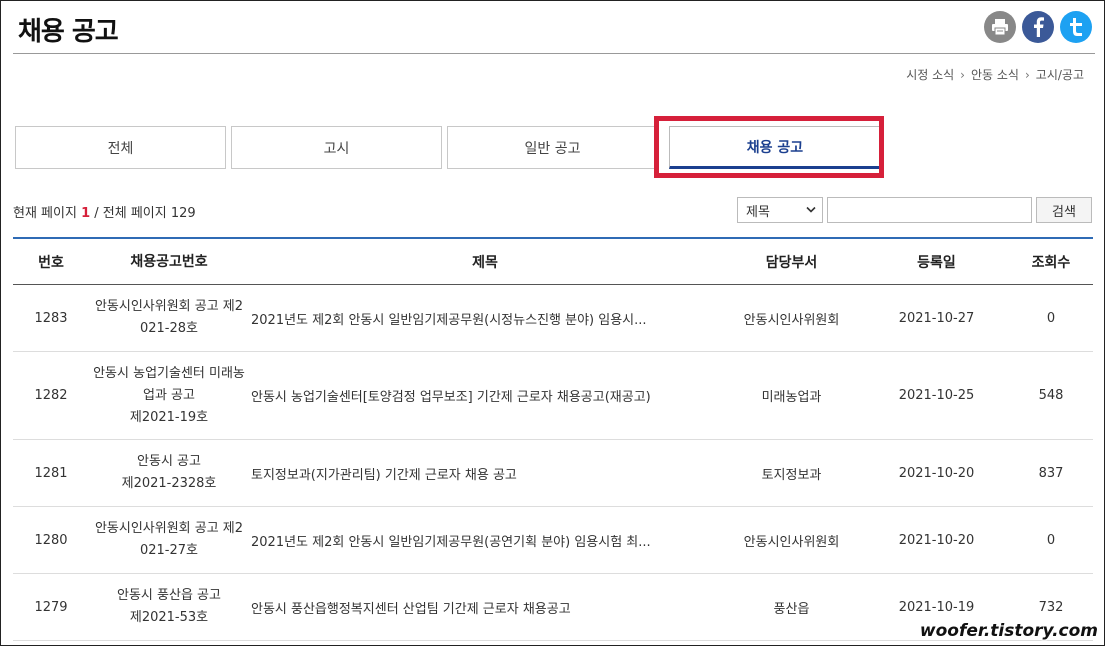  Describe the element at coordinates (169, 483) in the screenshot. I see `notice-no-line: 제2021-2328호` at that location.